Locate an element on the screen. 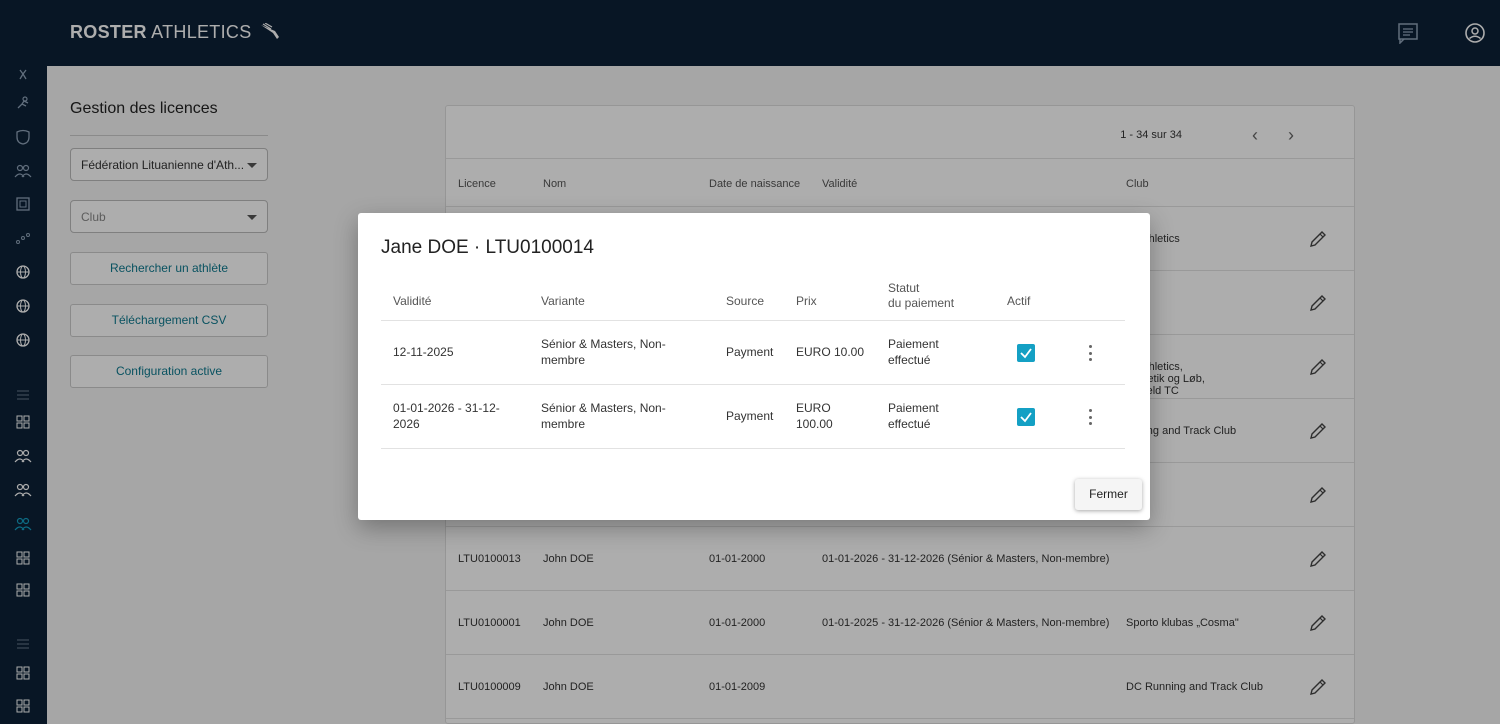 This screenshot has width=1500, height=724. prix-cell: EURO 10.00 is located at coordinates (830, 352).